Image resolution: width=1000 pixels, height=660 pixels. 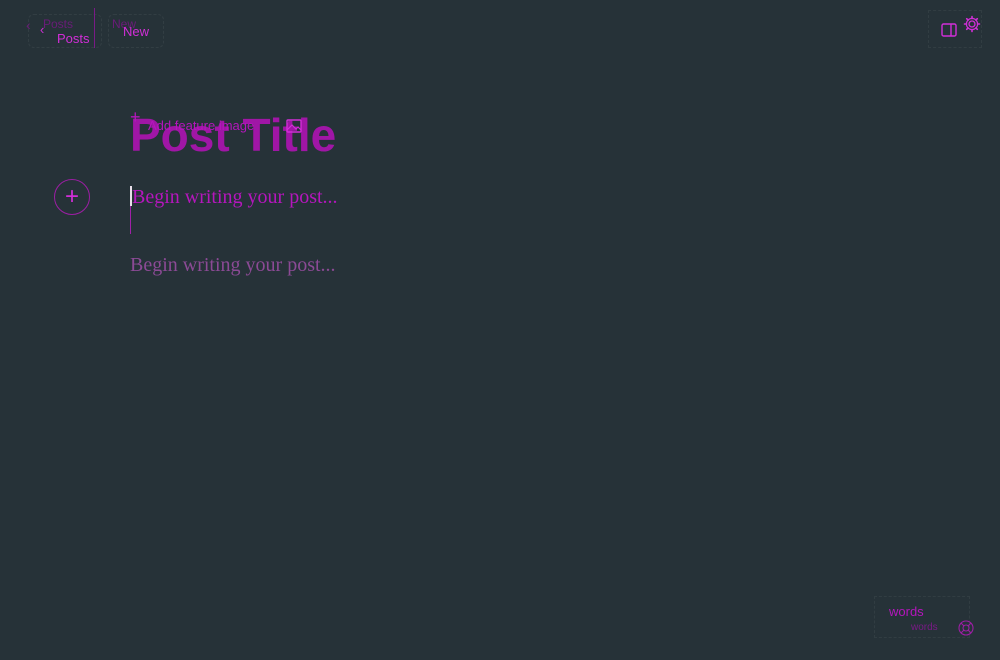 I want to click on back-to-posts-link: ‹ Posts ‹ Posts, so click(x=64, y=31).